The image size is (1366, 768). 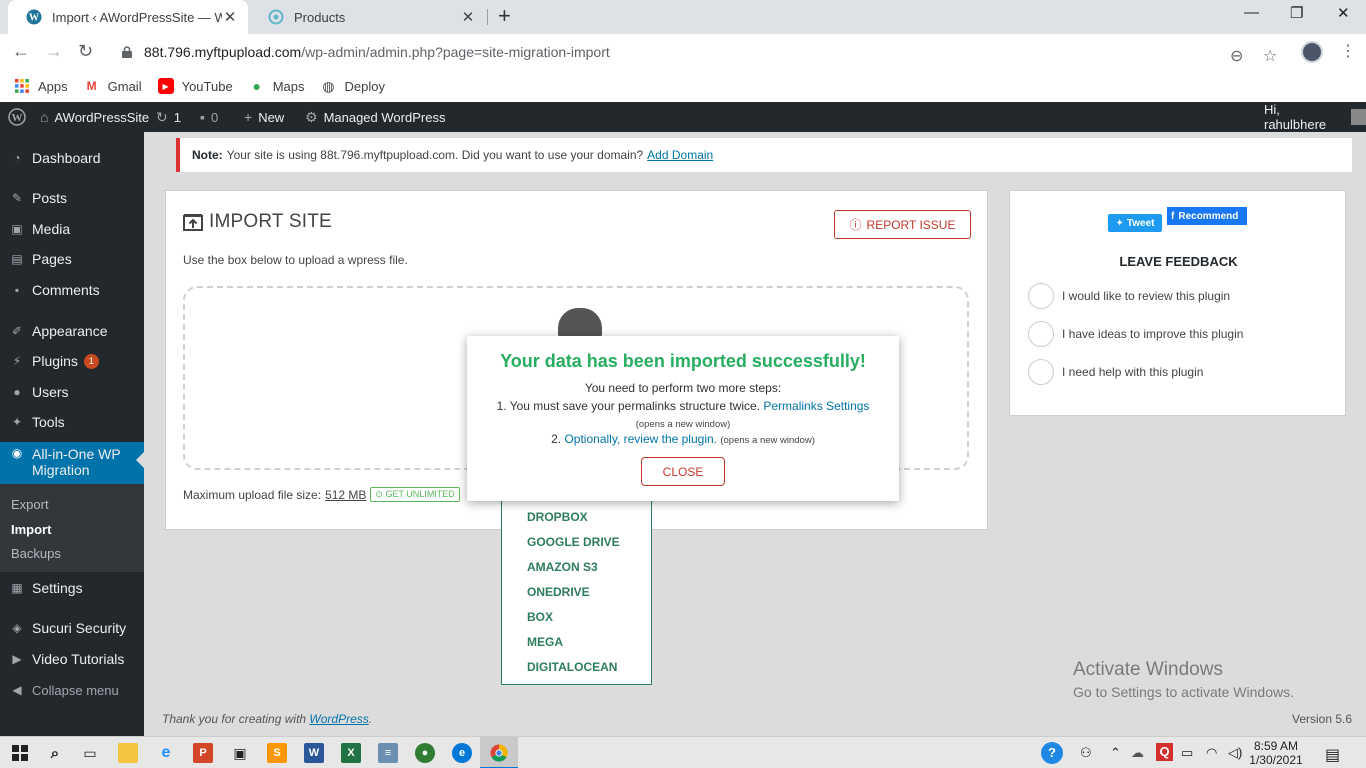 What do you see at coordinates (1276, 753) in the screenshot?
I see `system-clock: 8:59 AM 1/30/2021` at bounding box center [1276, 753].